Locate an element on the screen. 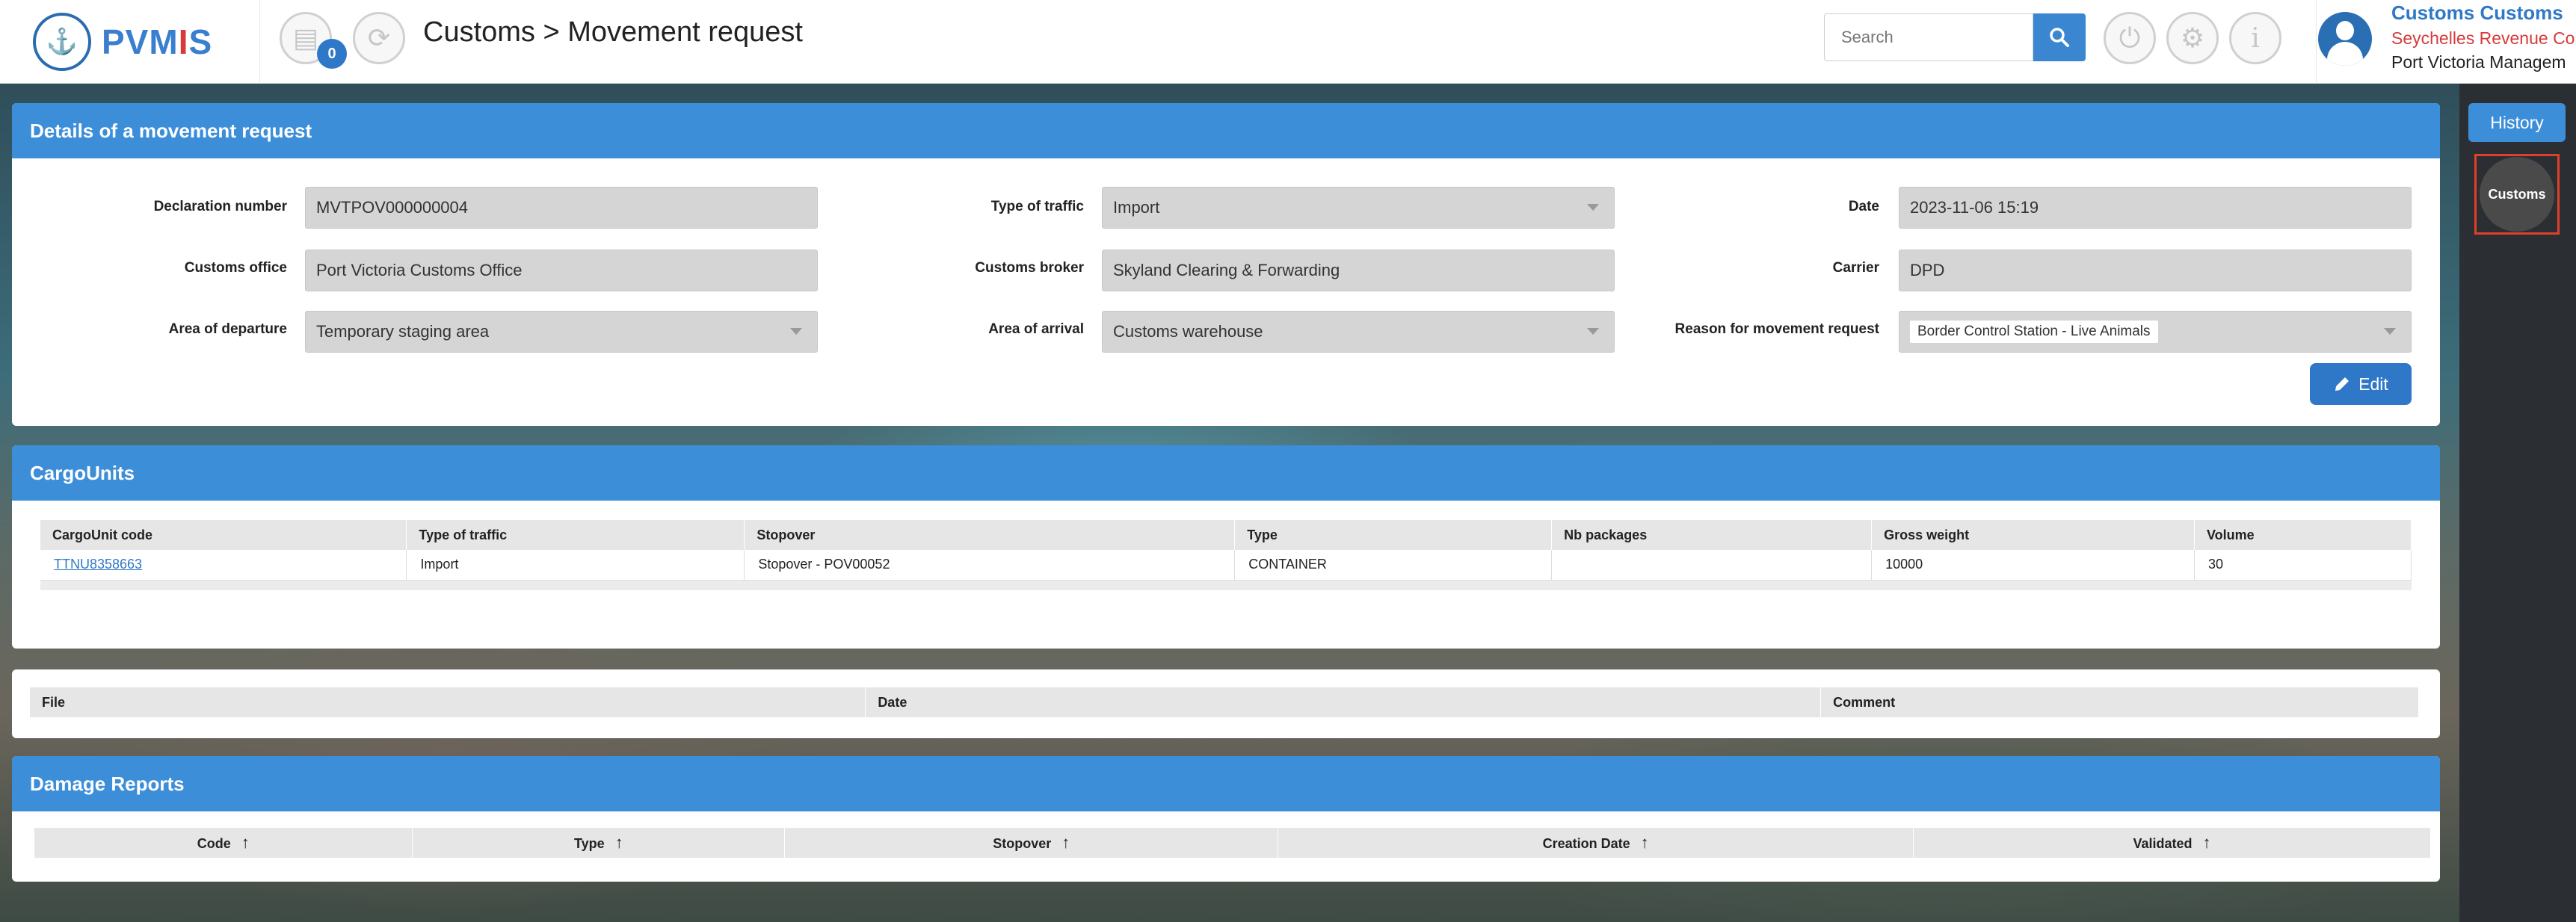 This screenshot has width=2576, height=922. column-header: File is located at coordinates (448, 702).